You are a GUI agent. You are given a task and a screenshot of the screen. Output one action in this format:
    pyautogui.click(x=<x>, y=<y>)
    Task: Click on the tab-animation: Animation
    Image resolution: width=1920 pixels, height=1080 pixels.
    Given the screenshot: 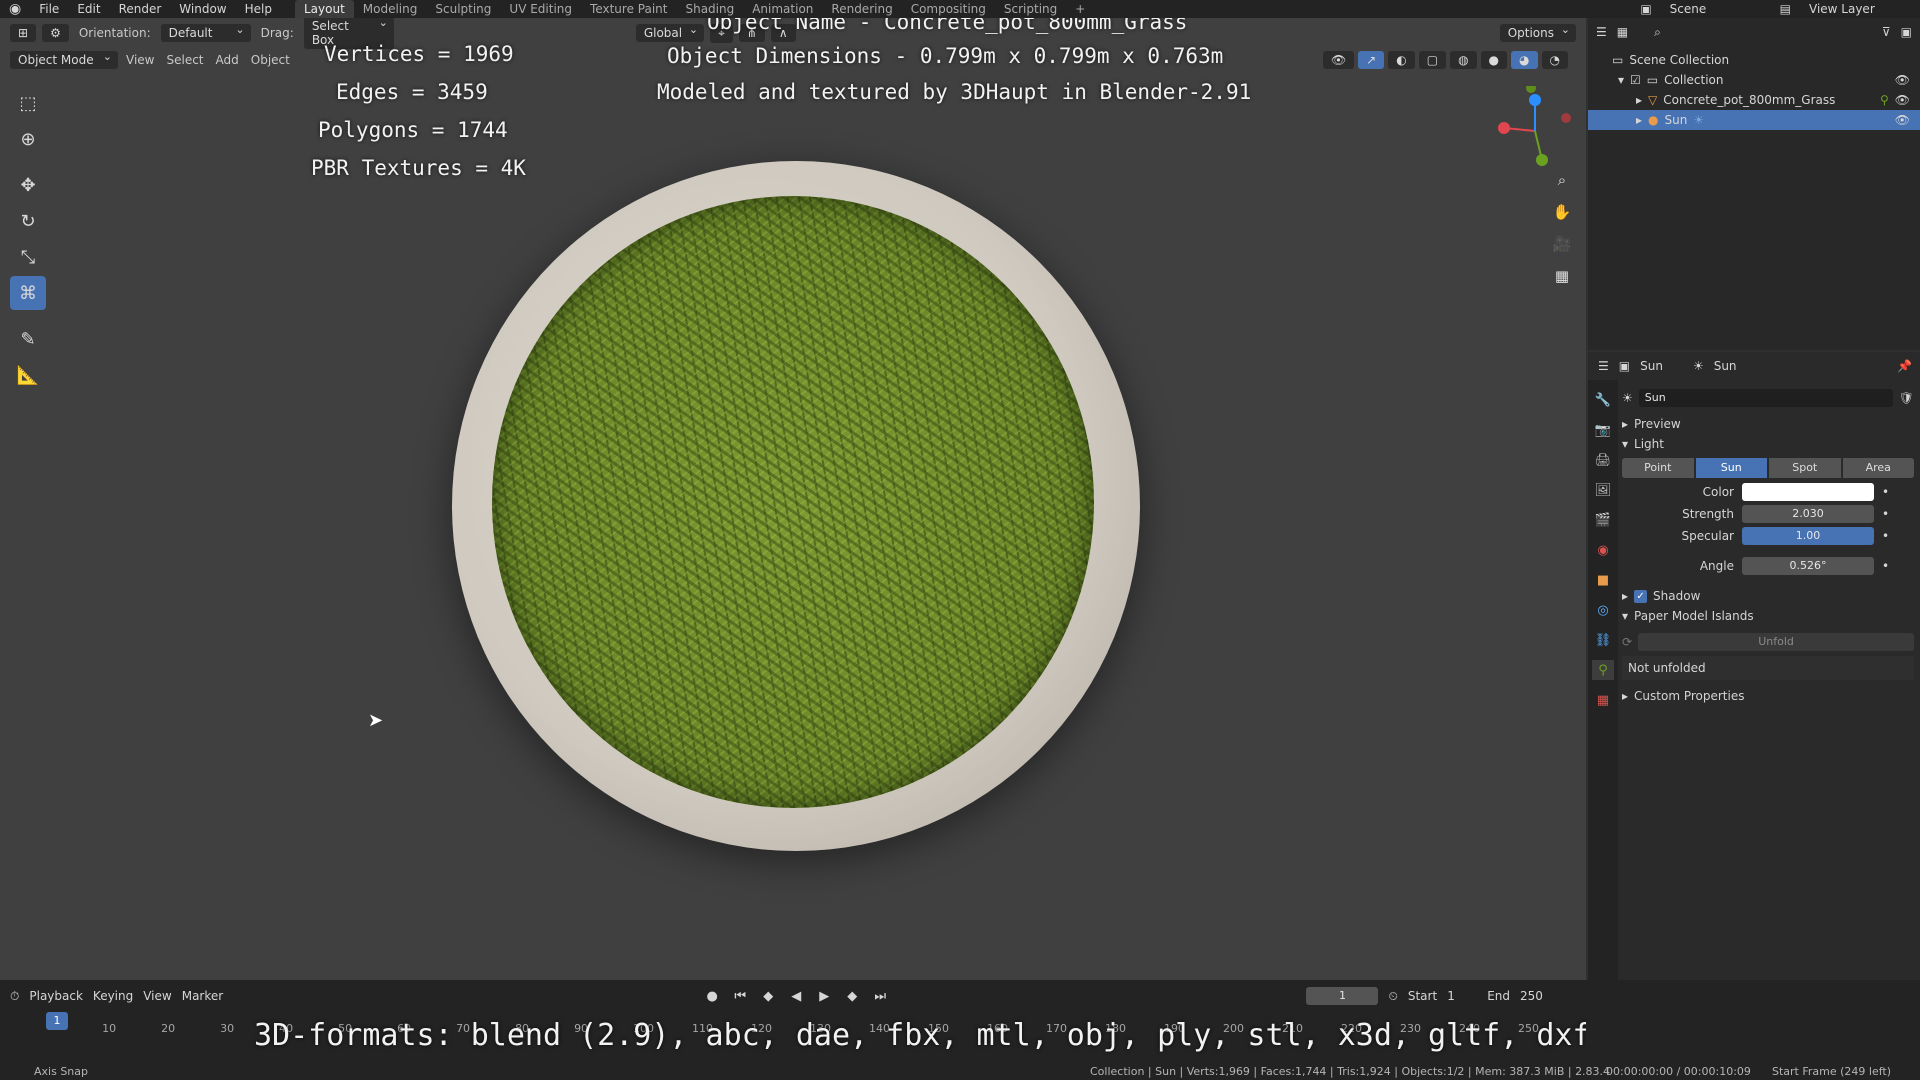 What is the action you would take?
    pyautogui.click(x=782, y=9)
    